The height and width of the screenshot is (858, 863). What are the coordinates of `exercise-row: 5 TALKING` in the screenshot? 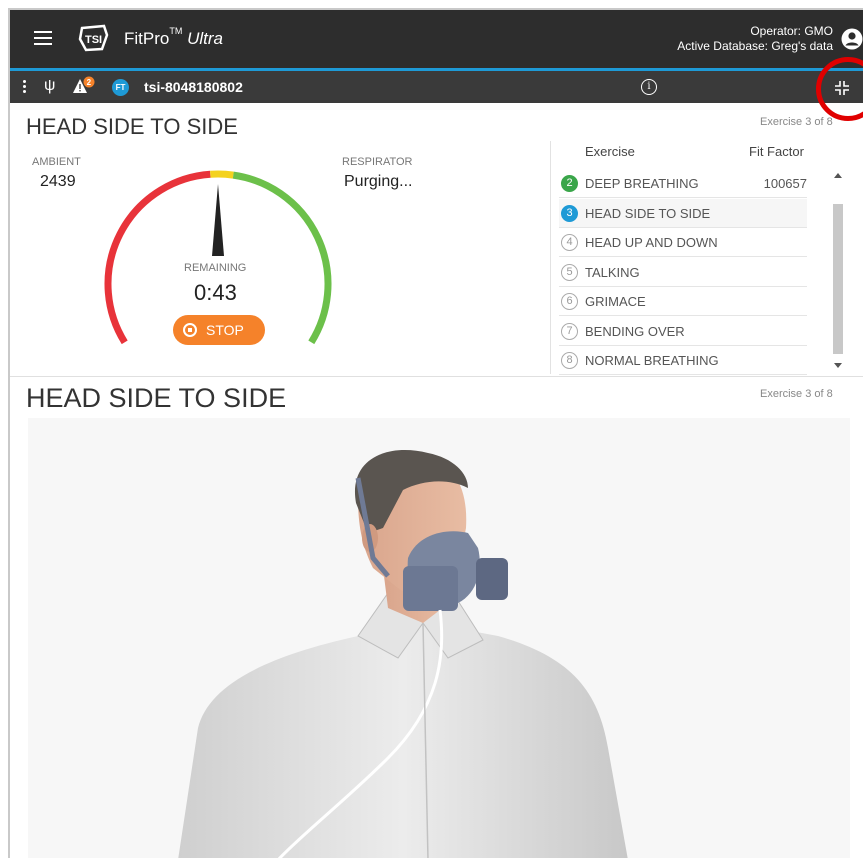 It's located at (683, 272).